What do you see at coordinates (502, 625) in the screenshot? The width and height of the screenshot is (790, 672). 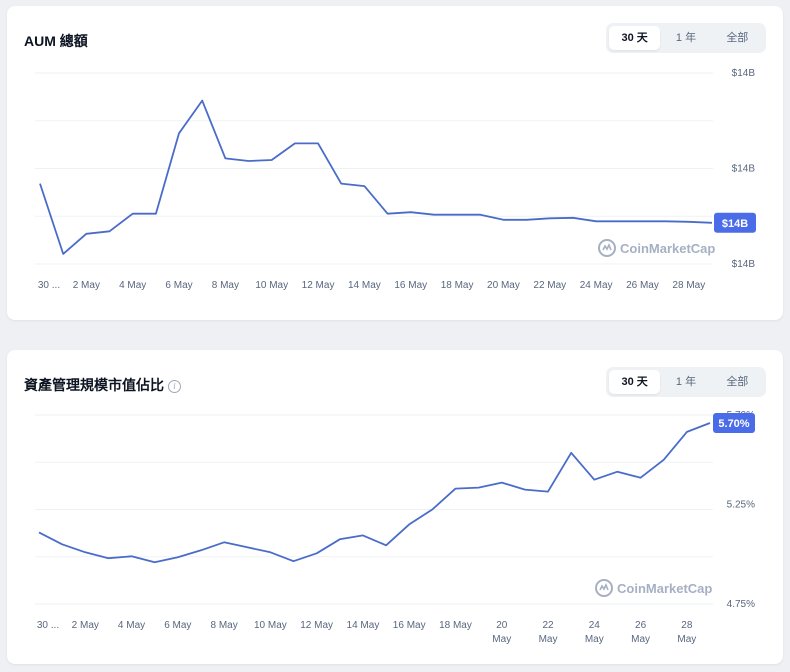 I see `x-tick-label: 20` at bounding box center [502, 625].